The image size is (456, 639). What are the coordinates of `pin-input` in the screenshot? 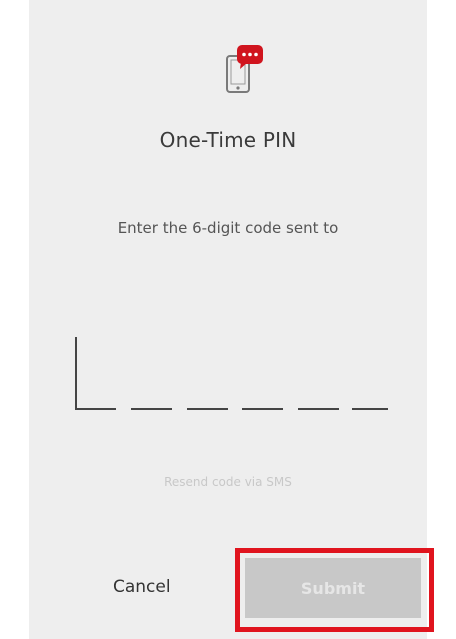 It's located at (232, 377).